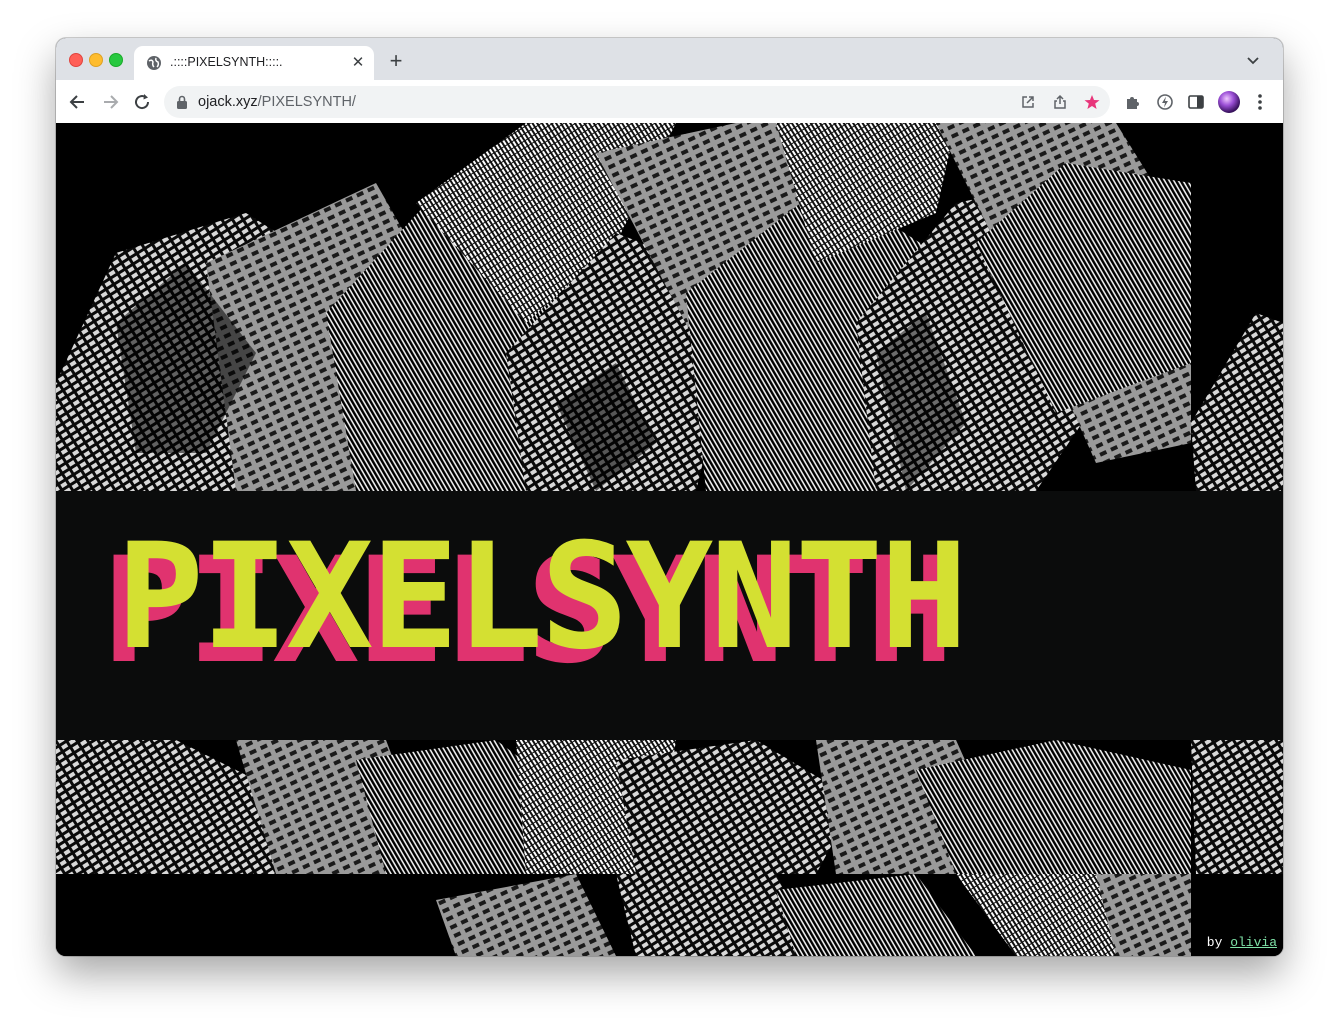 The image size is (1339, 1031). Describe the element at coordinates (669, 59) in the screenshot. I see `tab-bar: .::::PIXELSYNTH::::. ✕ +` at that location.